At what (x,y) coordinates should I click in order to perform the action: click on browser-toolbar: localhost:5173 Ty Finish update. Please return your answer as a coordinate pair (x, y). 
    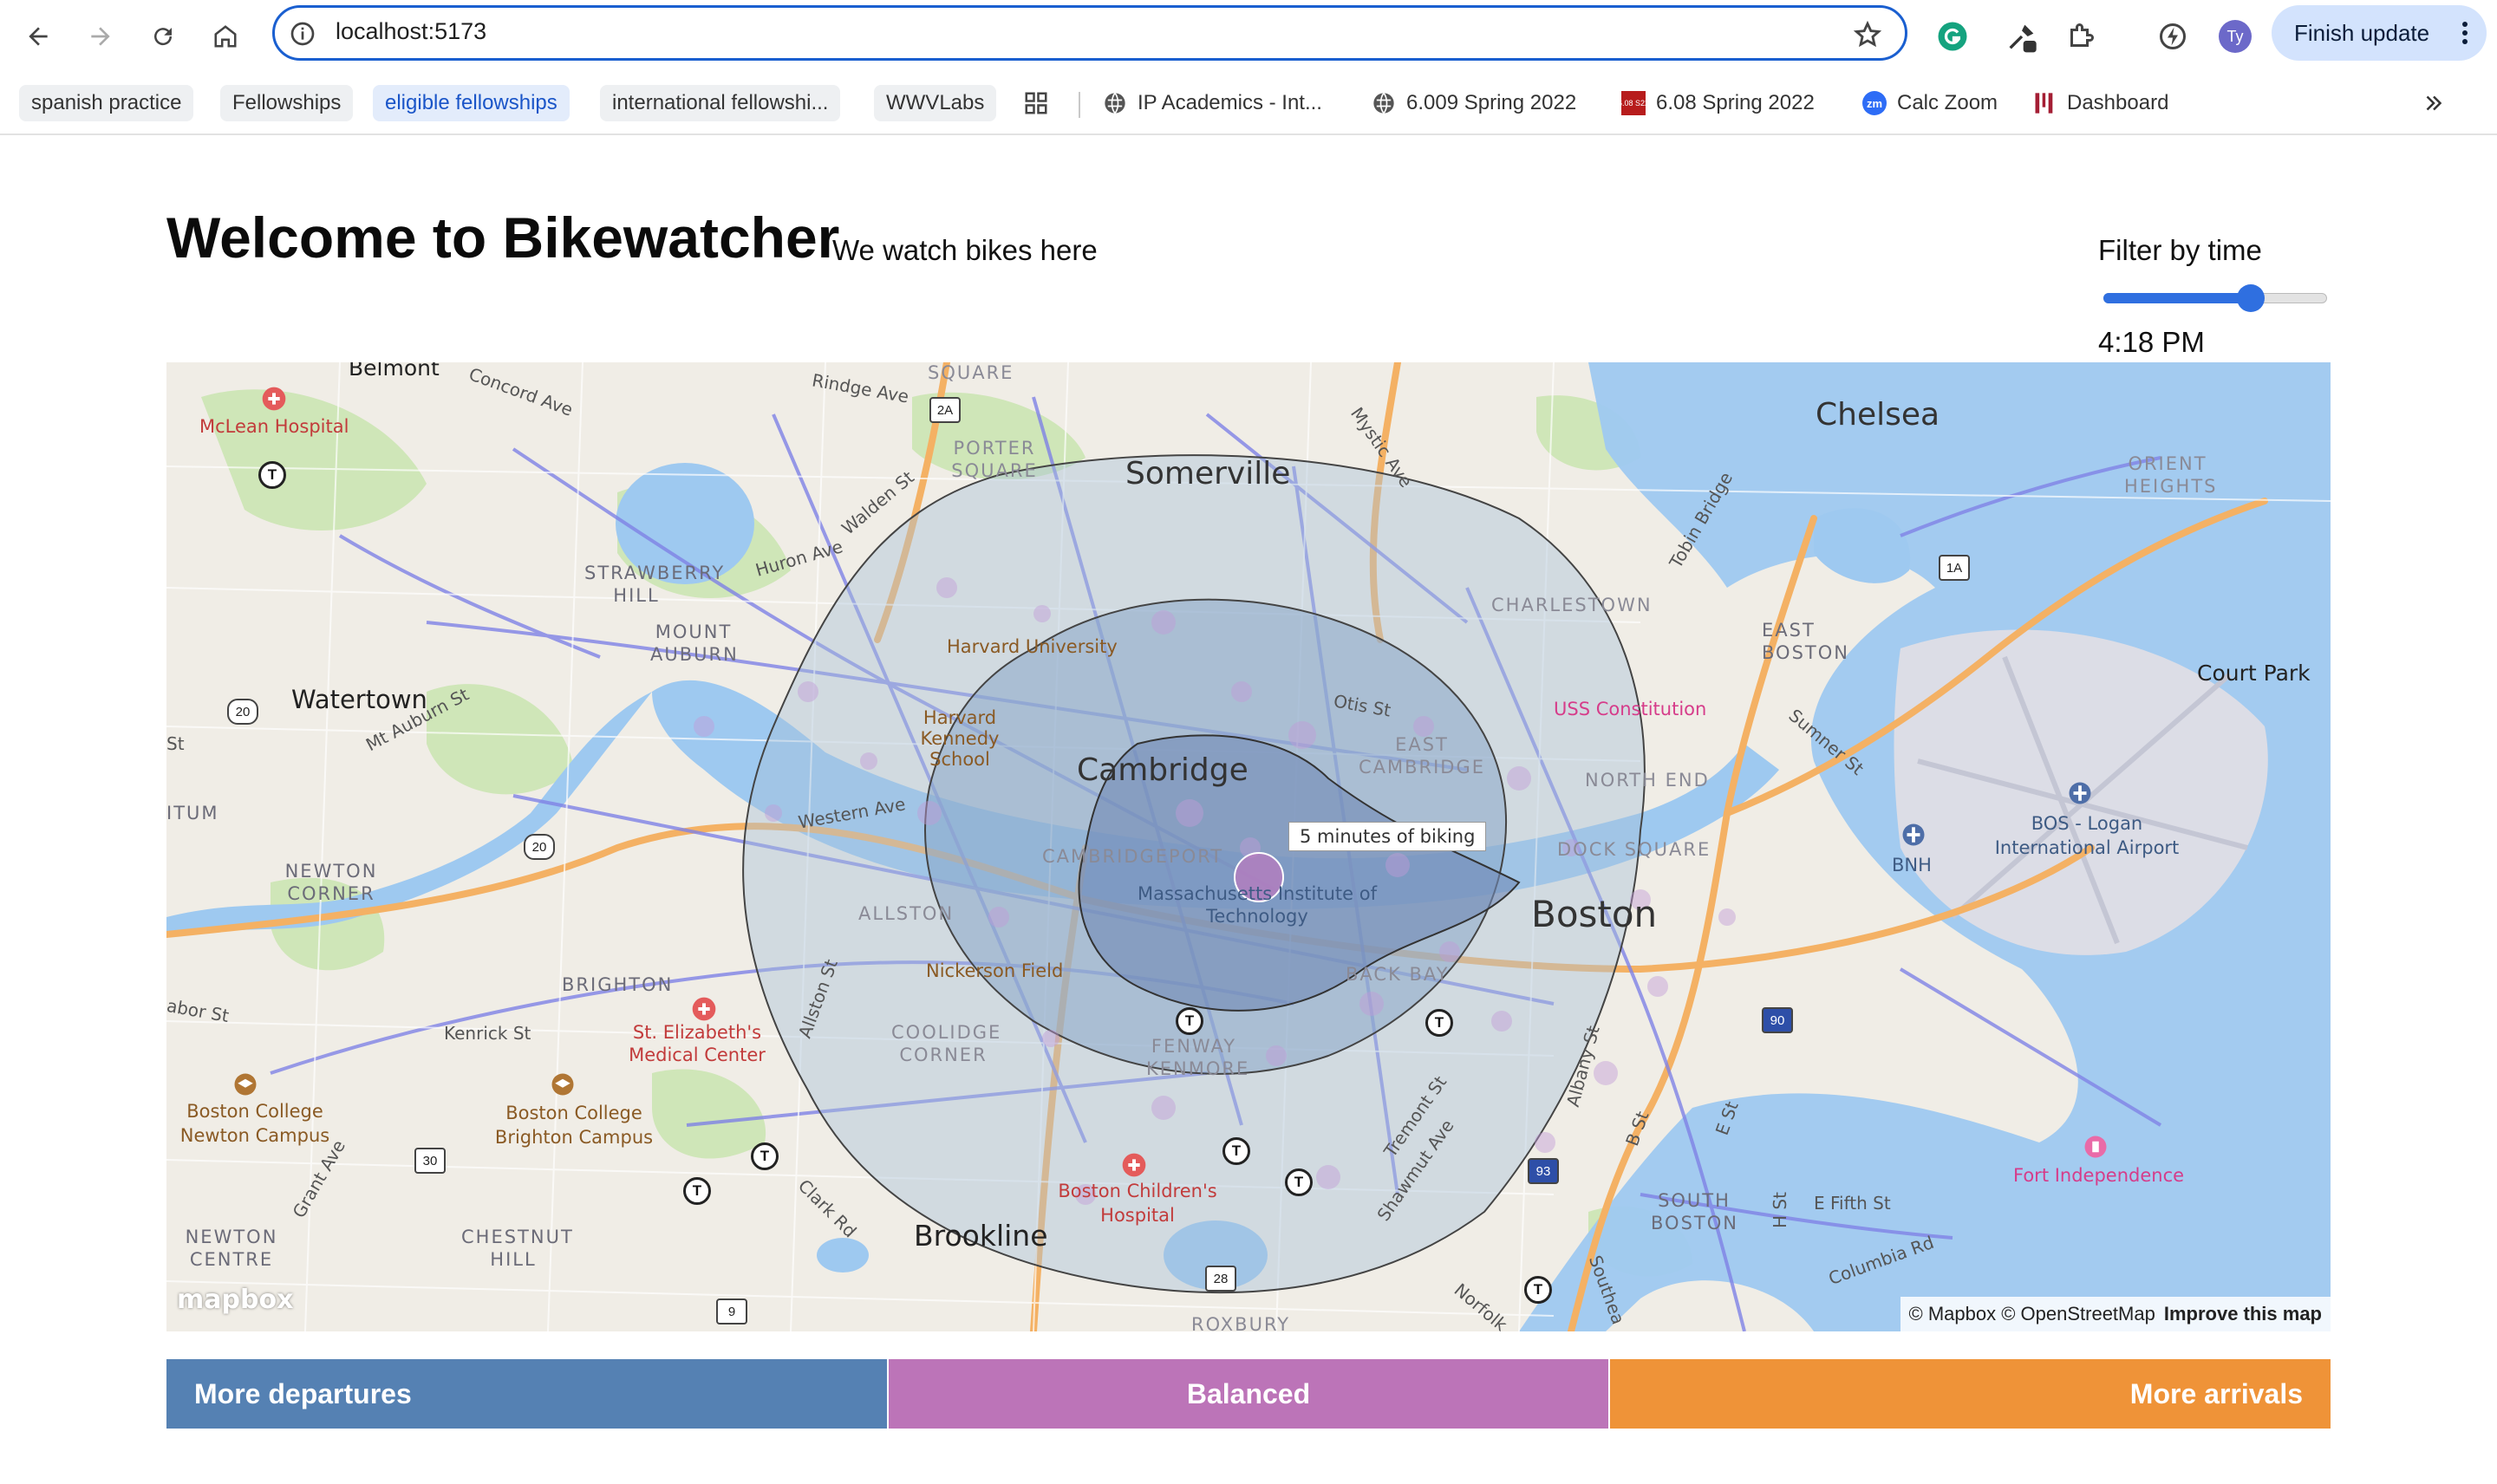
    Looking at the image, I should click on (1248, 36).